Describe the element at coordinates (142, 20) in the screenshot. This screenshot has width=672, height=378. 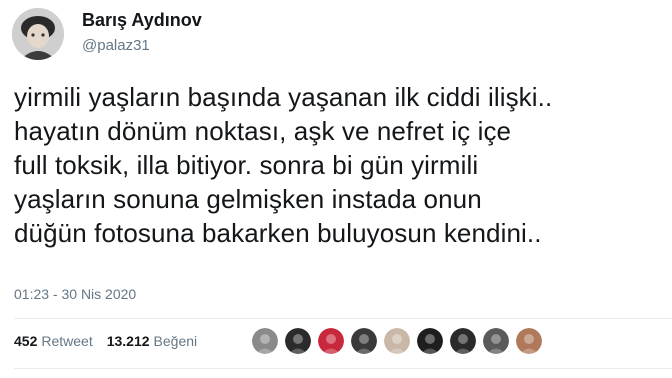
I see `author-name: Barış Aydınov` at that location.